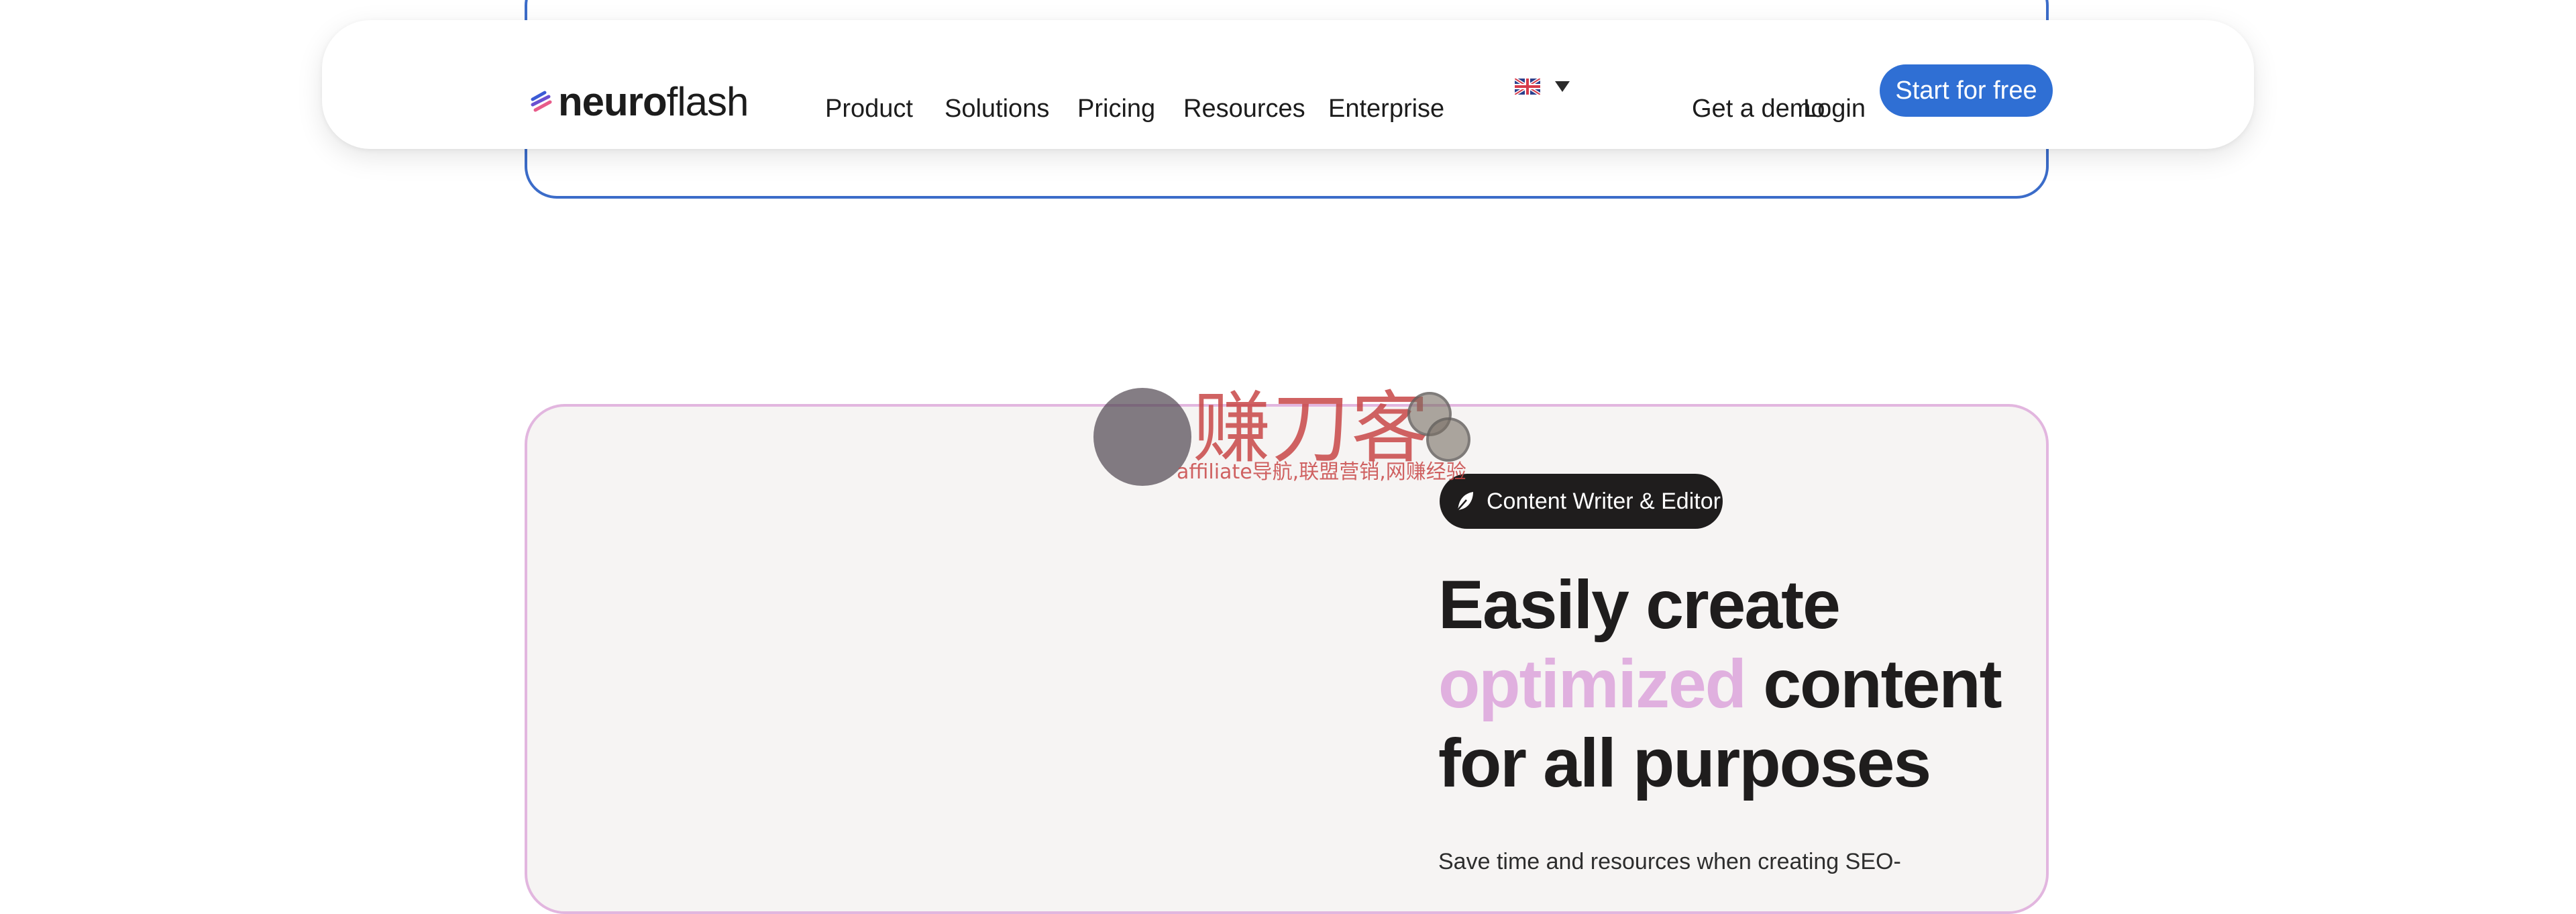 The width and height of the screenshot is (2576, 914). What do you see at coordinates (869, 109) in the screenshot?
I see `nav-product: Product` at bounding box center [869, 109].